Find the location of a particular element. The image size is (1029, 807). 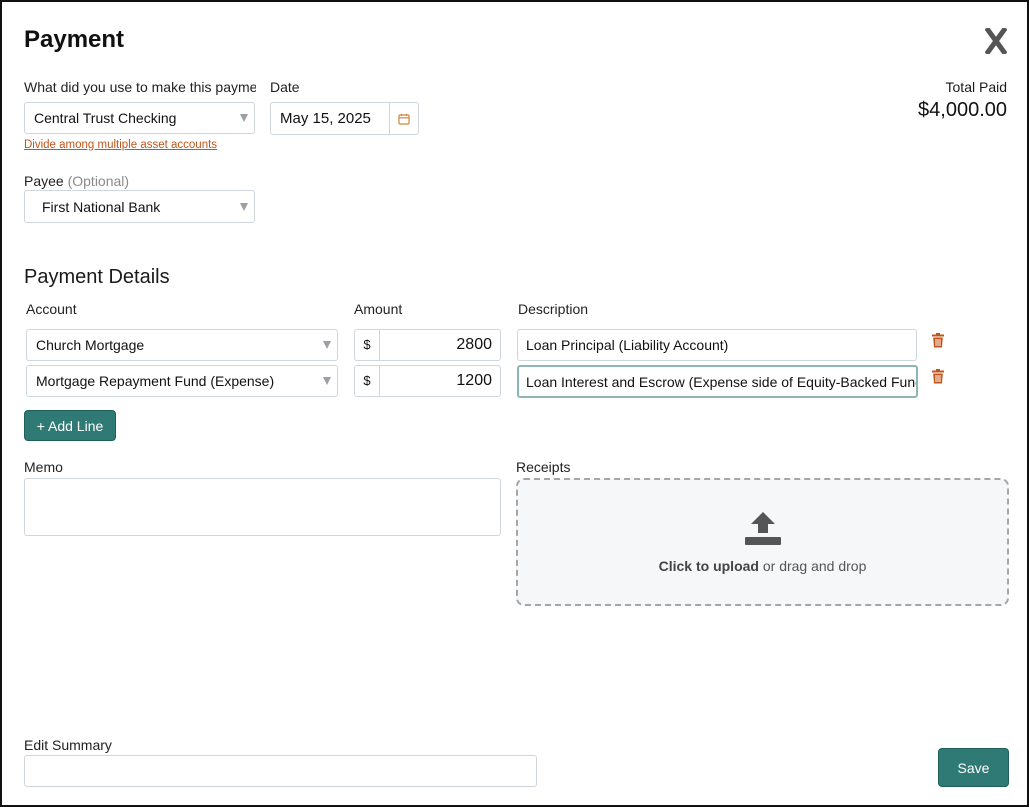

line-1-account-select: Church Mortgage is located at coordinates (182, 345).